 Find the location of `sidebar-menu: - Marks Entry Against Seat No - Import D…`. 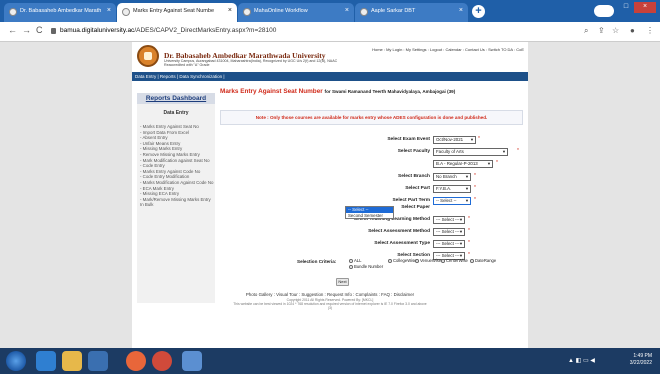

sidebar-menu: - Marks Entry Against Seat No - Import D… is located at coordinates (177, 166).